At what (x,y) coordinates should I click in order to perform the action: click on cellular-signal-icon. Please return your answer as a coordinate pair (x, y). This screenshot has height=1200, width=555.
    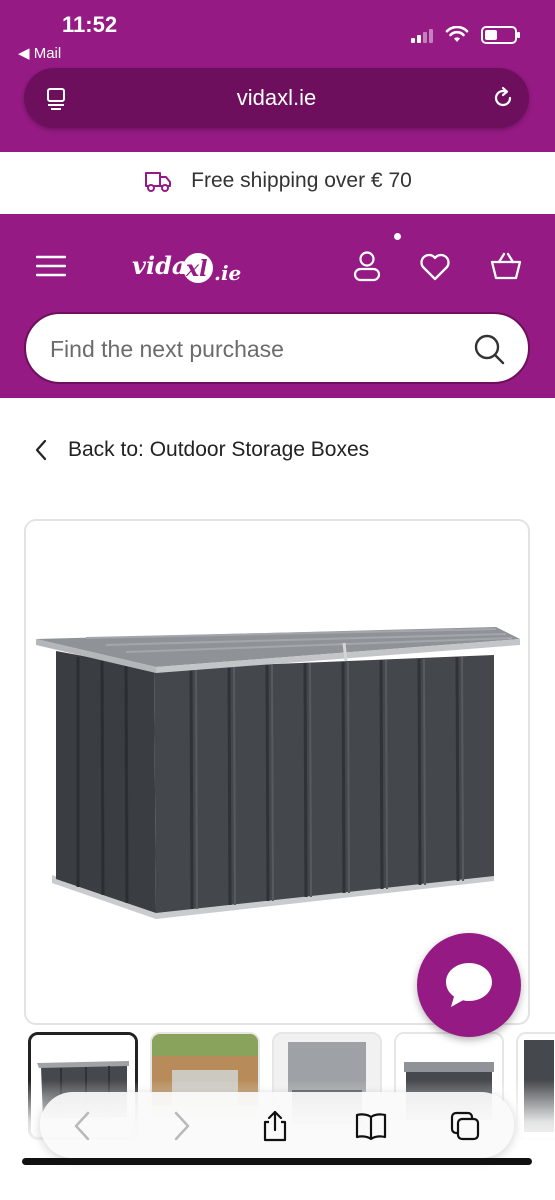
    Looking at the image, I should click on (422, 35).